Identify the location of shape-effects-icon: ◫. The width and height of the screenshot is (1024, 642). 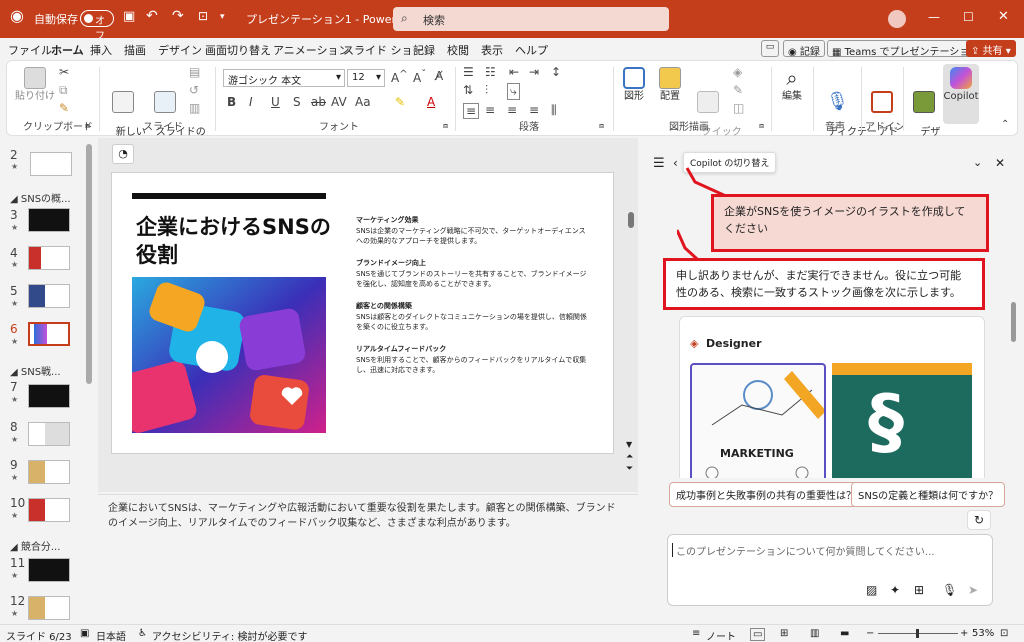
(738, 108).